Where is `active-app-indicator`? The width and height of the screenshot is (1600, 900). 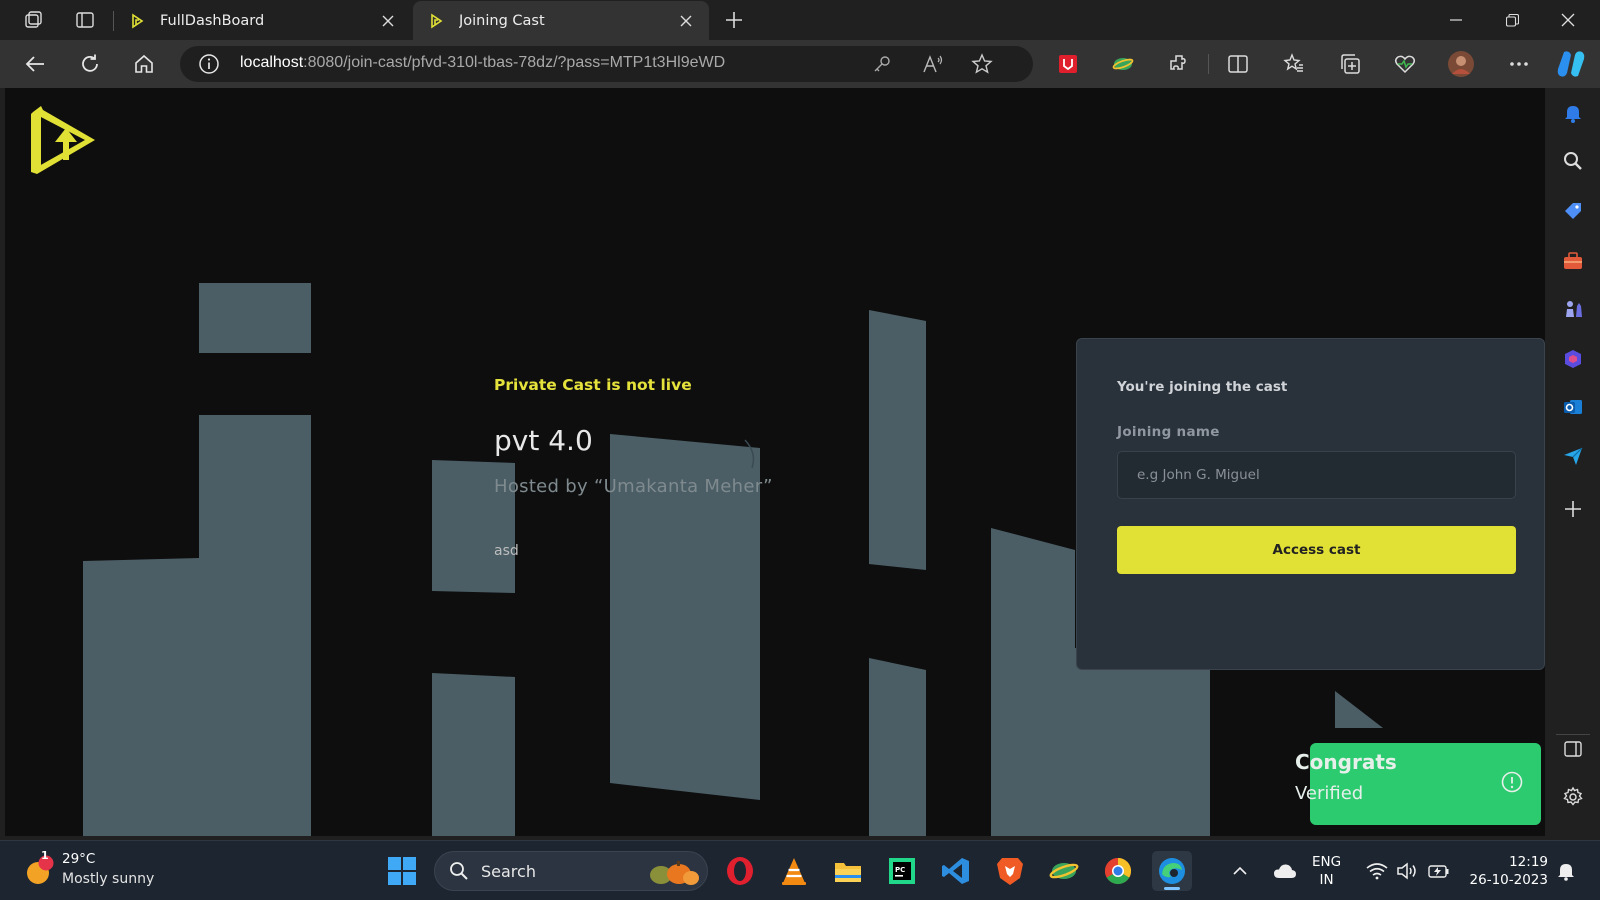 active-app-indicator is located at coordinates (1172, 888).